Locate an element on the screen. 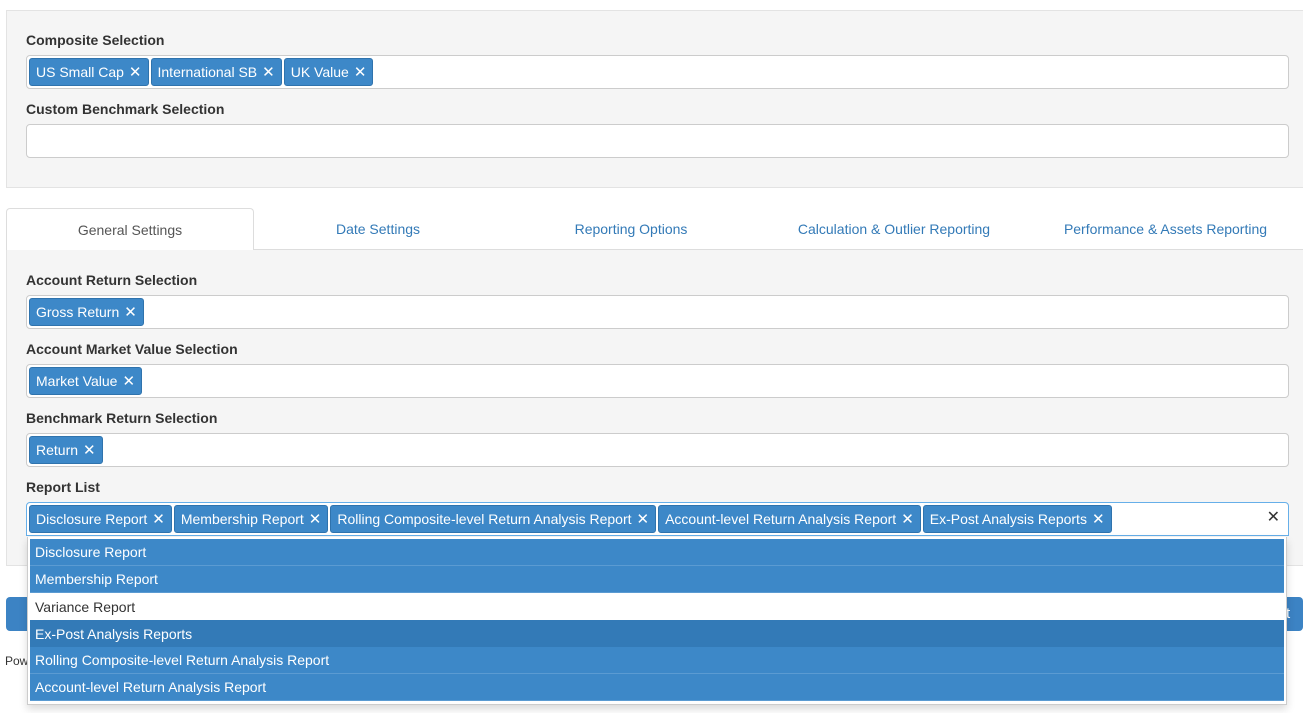 The image size is (1303, 713). chip-international-sb: International SB ✕ is located at coordinates (216, 72).